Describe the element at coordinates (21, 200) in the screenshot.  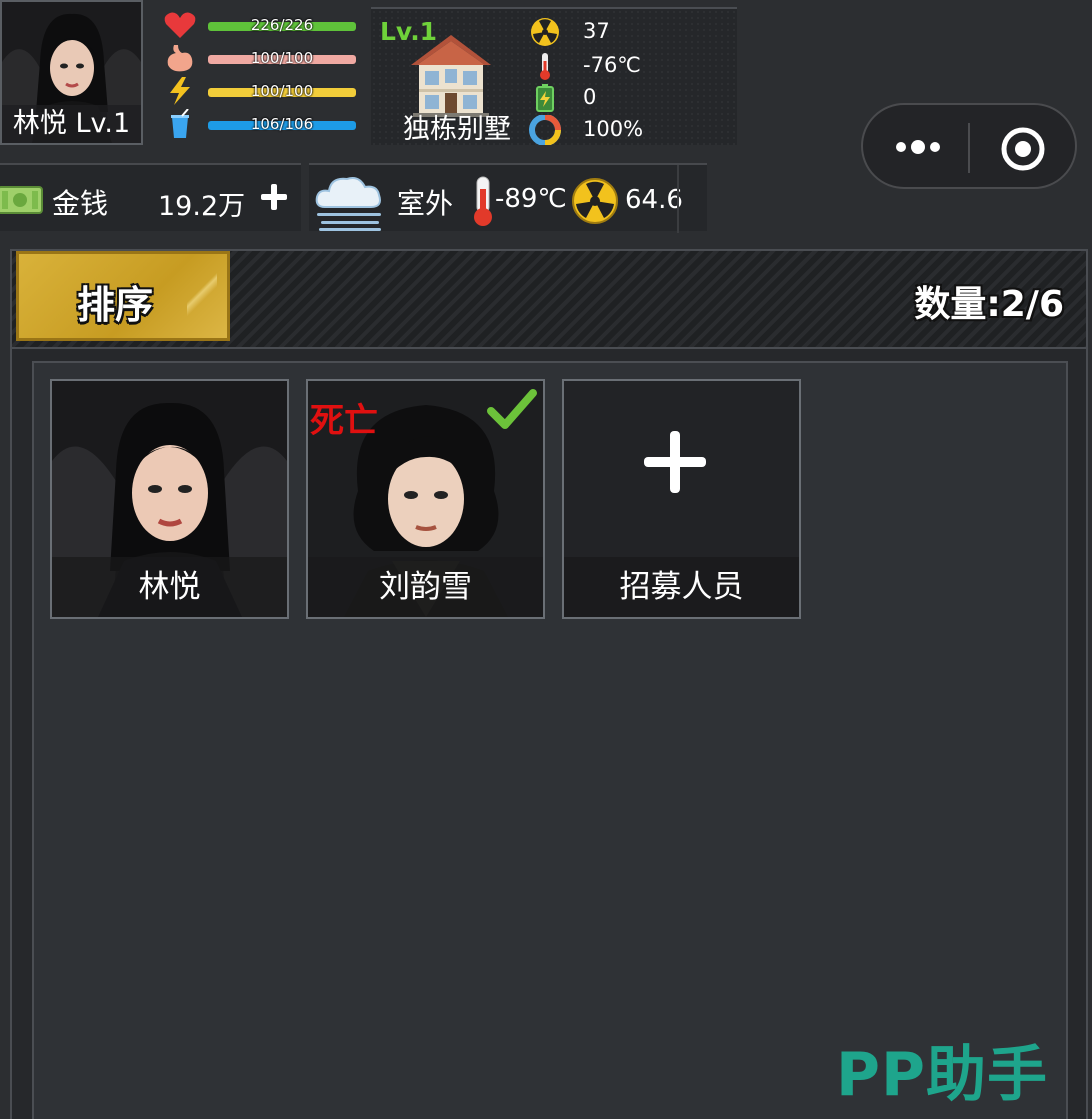
I see `cash-icon` at that location.